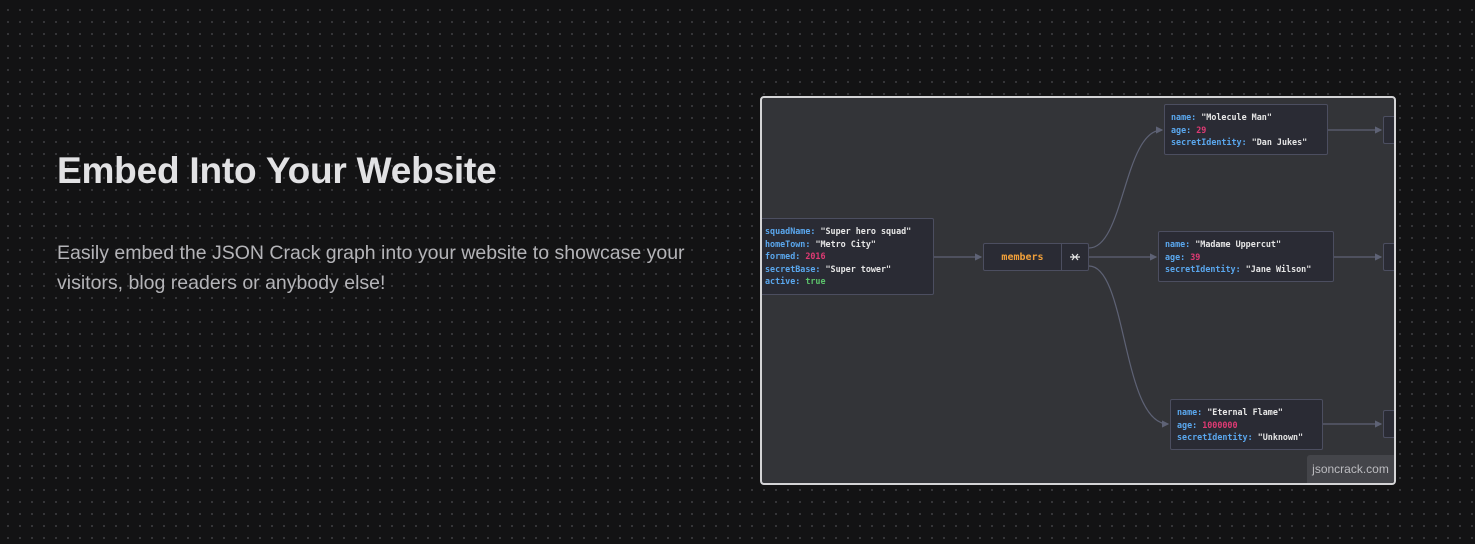 This screenshot has height=544, width=1475. What do you see at coordinates (1238, 244) in the screenshot?
I see `value-label: "Madame Uppercut"` at bounding box center [1238, 244].